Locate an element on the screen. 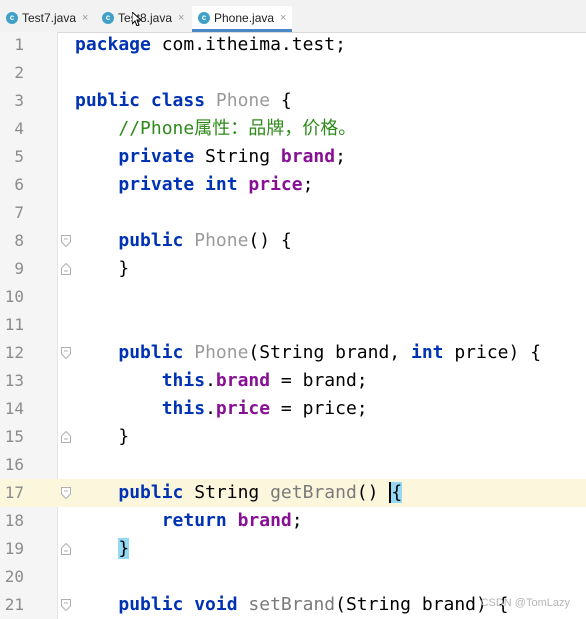 This screenshot has width=586, height=619. line-number: 3 is located at coordinates (19, 100).